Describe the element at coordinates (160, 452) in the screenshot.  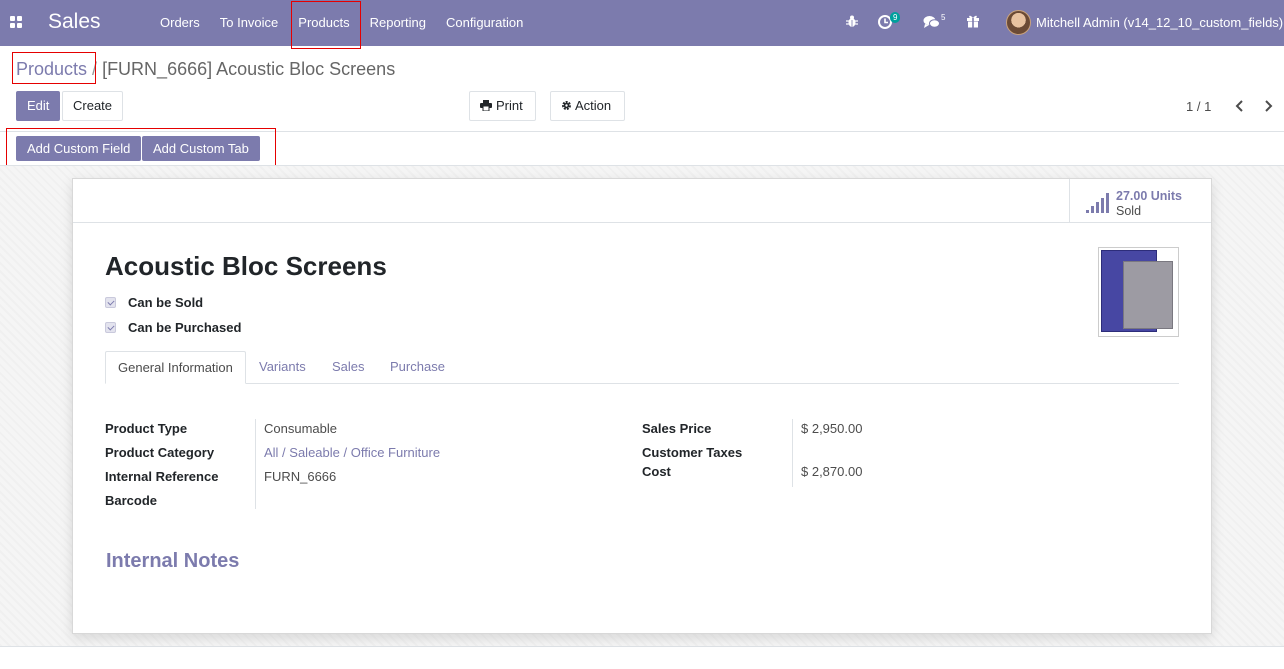
I see `product-category-label: Product Category` at that location.